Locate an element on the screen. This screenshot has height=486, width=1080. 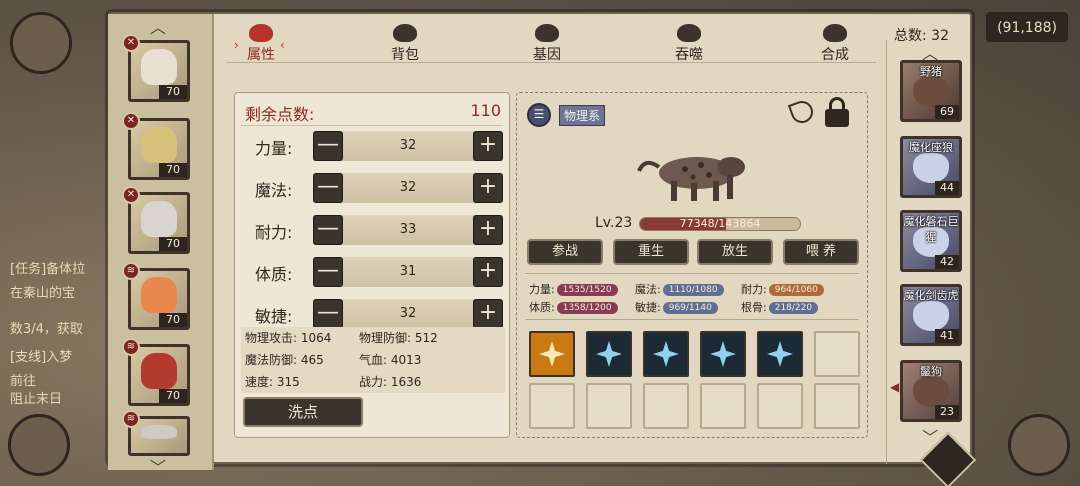
aptitude-value: 1110/1080 is located at coordinates (693, 290).